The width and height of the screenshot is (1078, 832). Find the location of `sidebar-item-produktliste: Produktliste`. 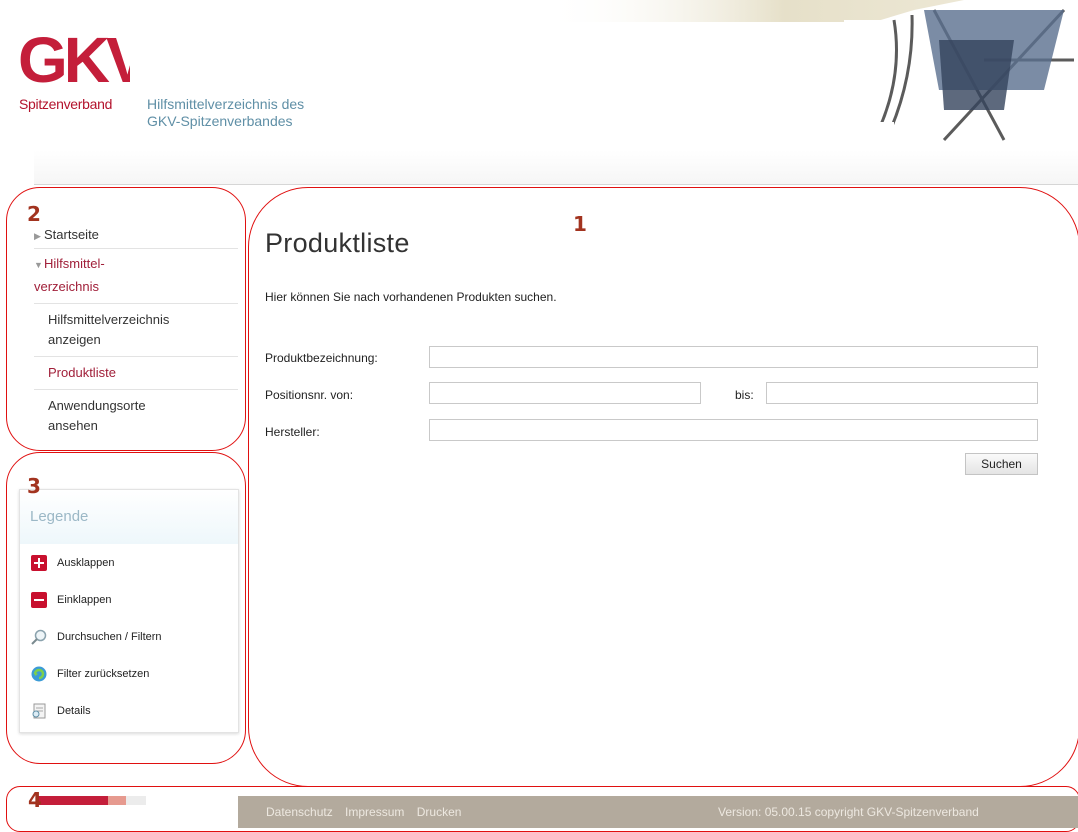

sidebar-item-produktliste: Produktliste is located at coordinates (136, 373).